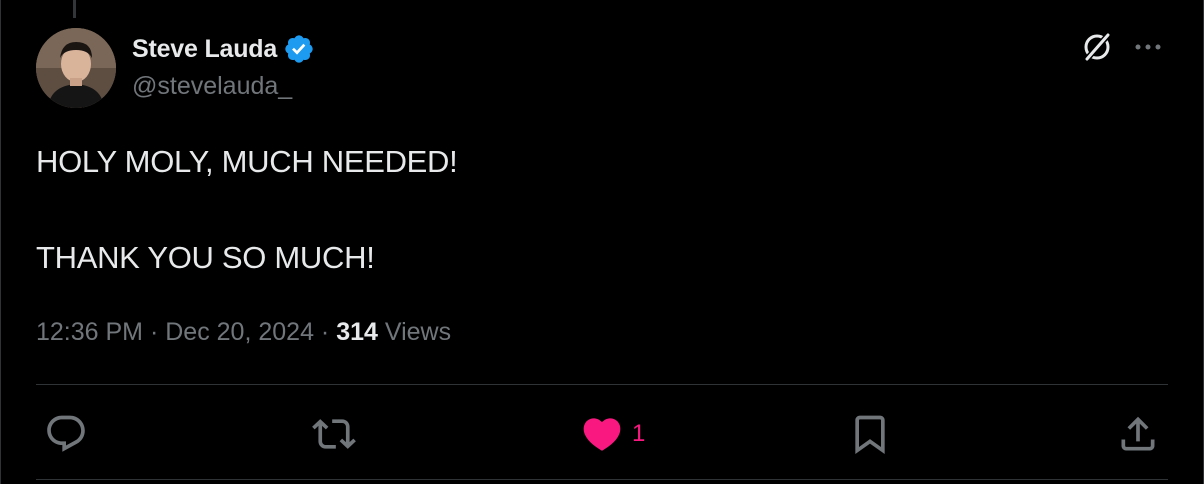  Describe the element at coordinates (418, 332) in the screenshot. I see `views-label: Views` at that location.